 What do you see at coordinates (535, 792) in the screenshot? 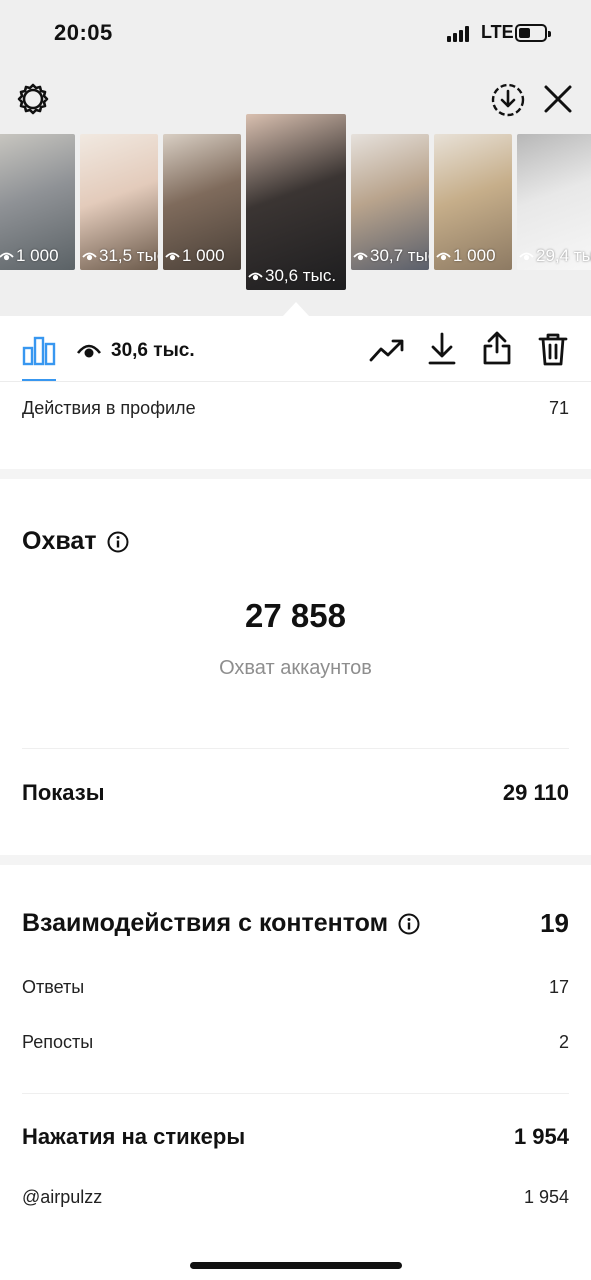
I see `impressions-value: 29 110` at bounding box center [535, 792].